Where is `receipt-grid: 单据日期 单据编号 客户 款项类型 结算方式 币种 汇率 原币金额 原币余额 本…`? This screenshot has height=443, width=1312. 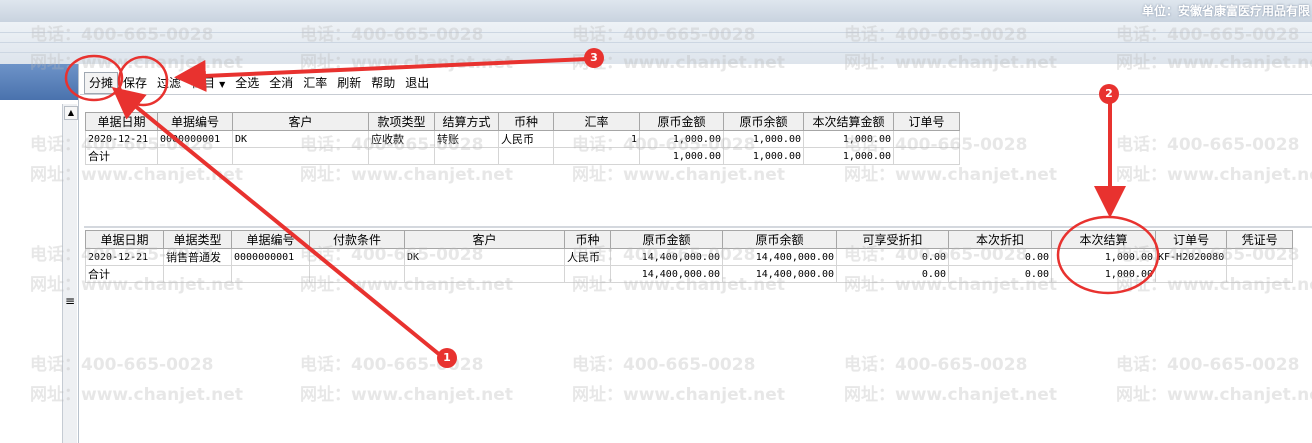
receipt-grid: 单据日期 单据编号 客户 款项类型 结算方式 币种 汇率 原币金额 原币余额 本… is located at coordinates (522, 138).